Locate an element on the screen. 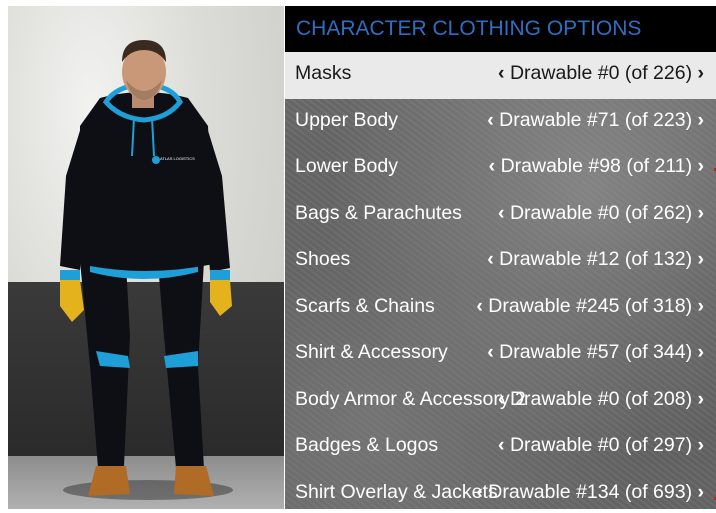 The width and height of the screenshot is (716, 513). menu-title: CHARACTER CLOTHING OPTIONS is located at coordinates (469, 28).